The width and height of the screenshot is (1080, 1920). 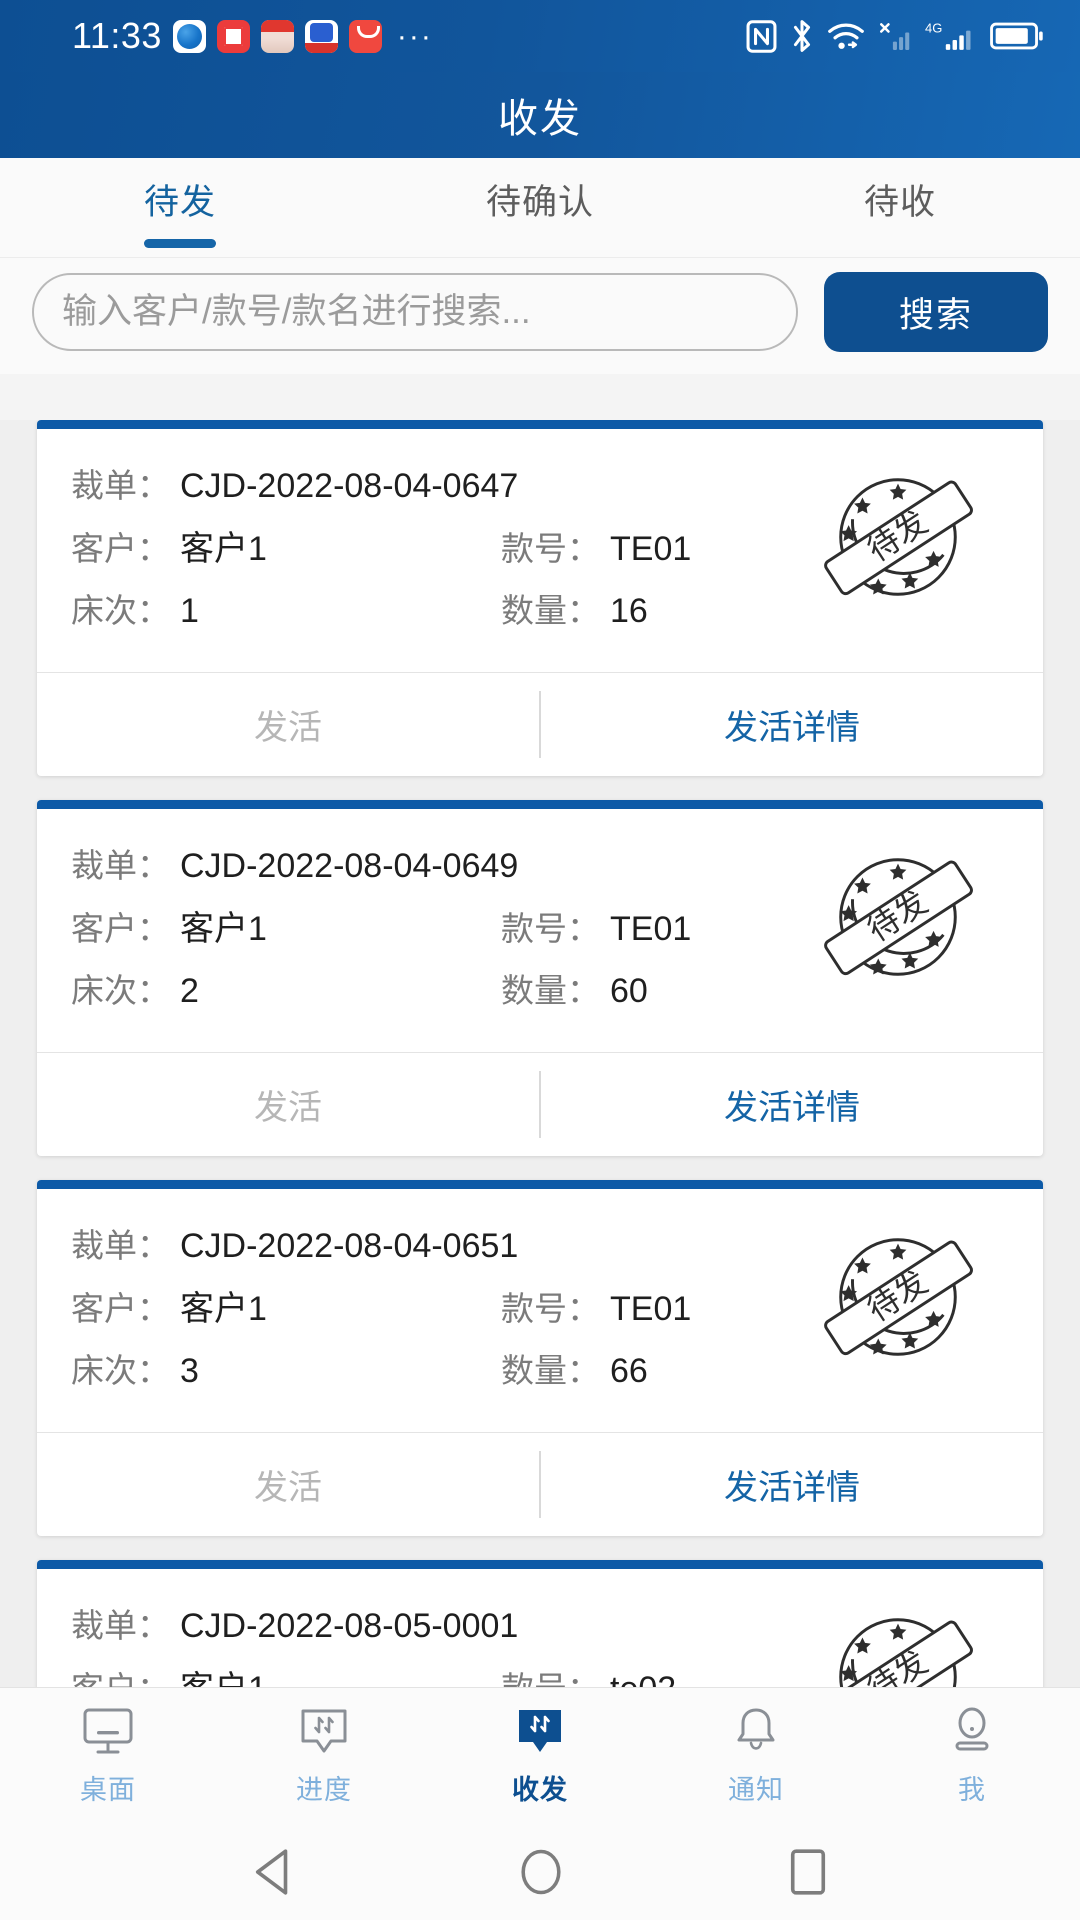 I want to click on card-body: 裁单： CJD-2022-08-04-0651 客户： 客户1 款号： TE01, so click(x=540, y=1310).